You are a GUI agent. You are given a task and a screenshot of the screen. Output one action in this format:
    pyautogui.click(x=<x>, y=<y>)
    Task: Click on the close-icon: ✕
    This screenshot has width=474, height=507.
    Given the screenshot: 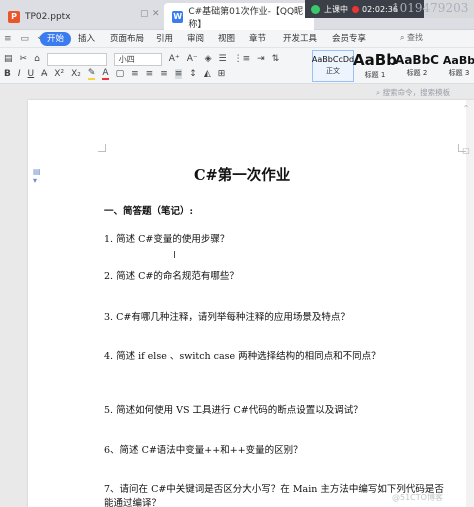 What is the action you would take?
    pyautogui.click(x=156, y=14)
    